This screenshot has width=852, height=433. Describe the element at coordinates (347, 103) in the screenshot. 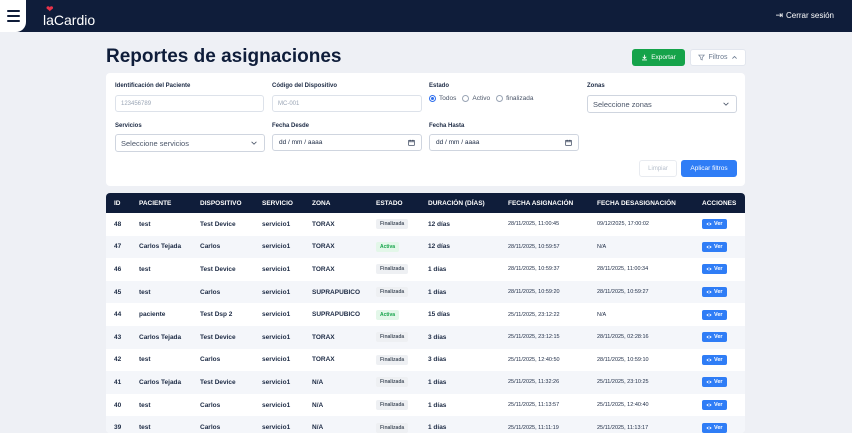

I see `device-code-input: MC-001` at that location.